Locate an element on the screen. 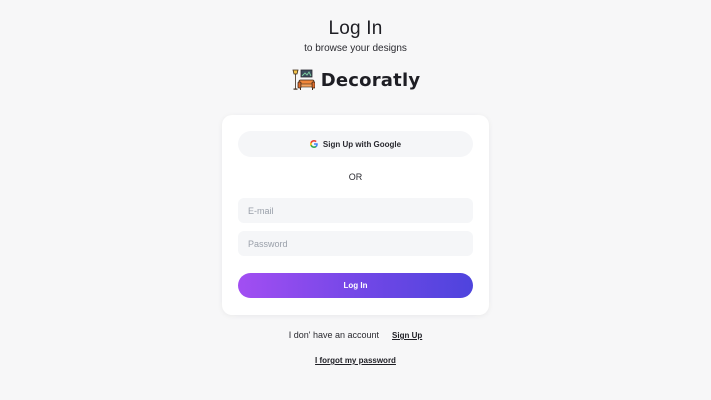 This screenshot has width=711, height=400. page-subtitle: to browse your designs is located at coordinates (355, 48).